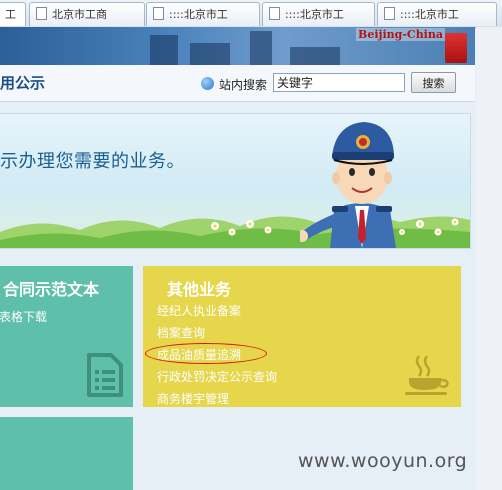  I want to click on highlight-annotation, so click(206, 353).